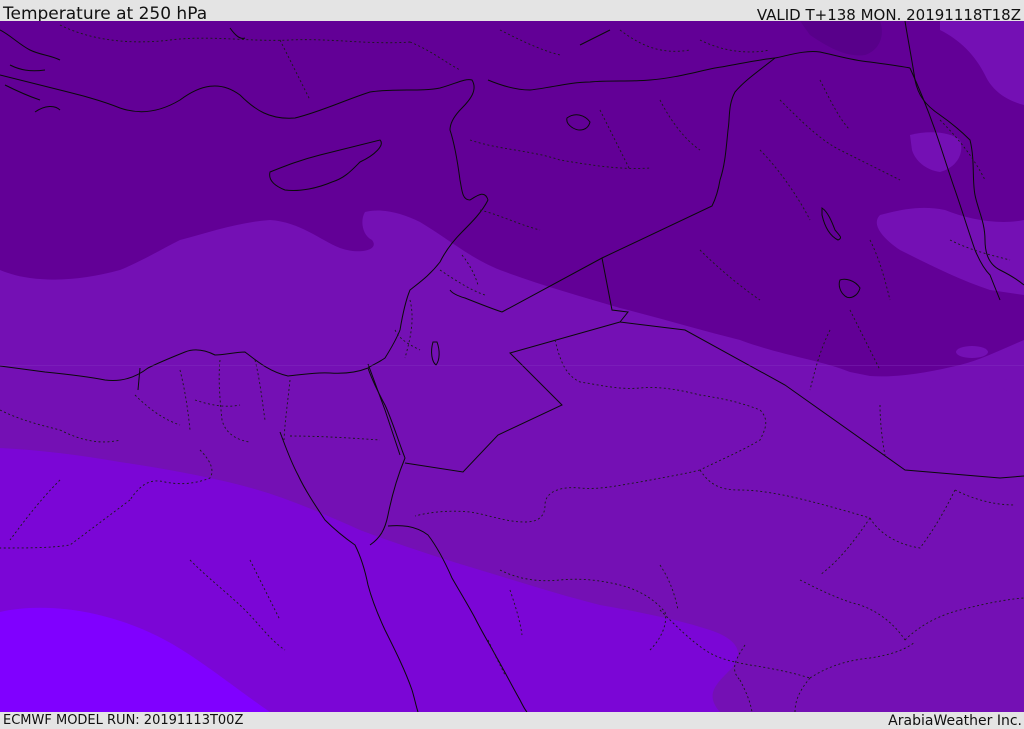 The width and height of the screenshot is (1024, 729). Describe the element at coordinates (123, 720) in the screenshot. I see `model-run-label: ECMWF MODEL RUN: 20191113T00Z` at that location.